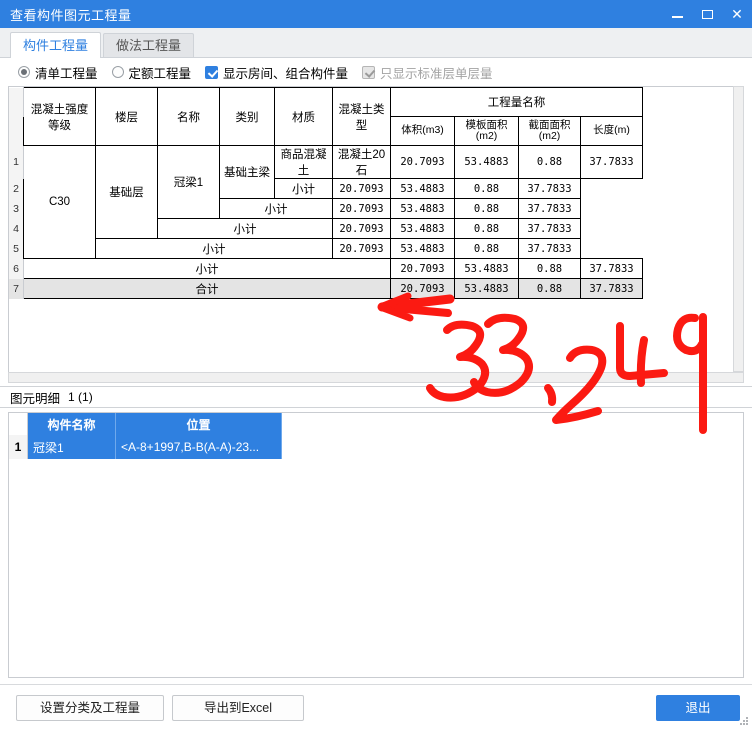  What do you see at coordinates (71, 424) in the screenshot?
I see `detail-header-component-name: 构件名称` at bounding box center [71, 424].